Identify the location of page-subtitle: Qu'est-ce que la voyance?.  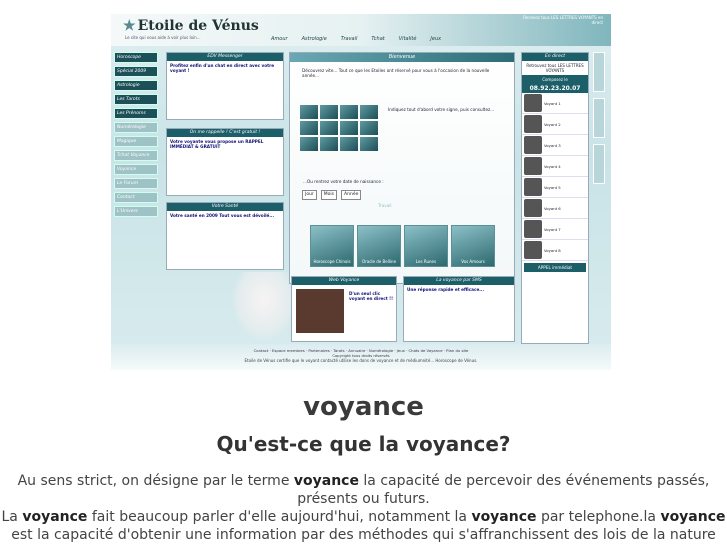
(363, 444).